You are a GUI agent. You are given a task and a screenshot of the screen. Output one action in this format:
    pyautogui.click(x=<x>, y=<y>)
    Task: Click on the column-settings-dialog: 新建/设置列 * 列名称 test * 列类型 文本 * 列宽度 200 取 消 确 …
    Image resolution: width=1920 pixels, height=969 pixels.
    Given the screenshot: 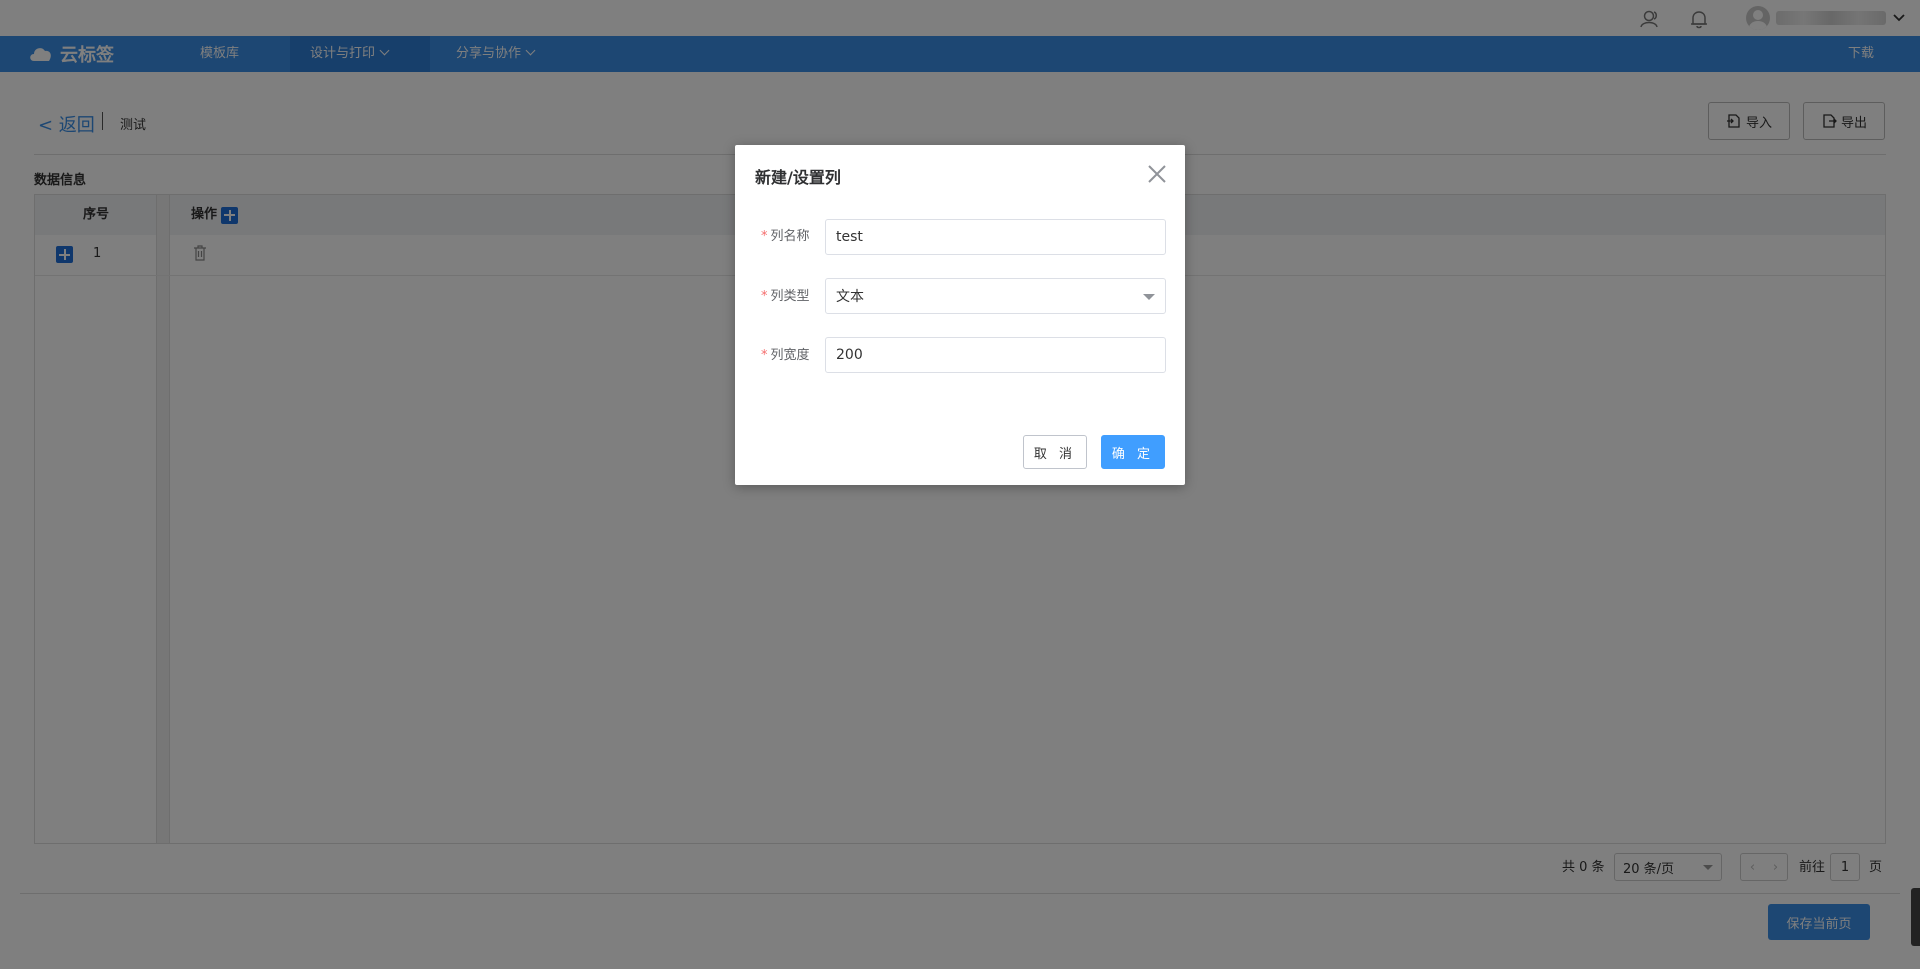 What is the action you would take?
    pyautogui.click(x=960, y=315)
    